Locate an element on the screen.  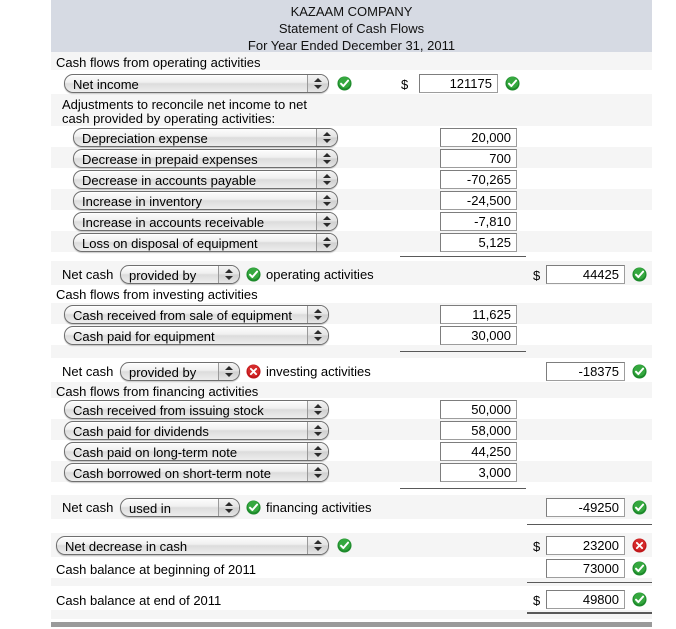
net-financing-amount-status-icon is located at coordinates (639, 507).